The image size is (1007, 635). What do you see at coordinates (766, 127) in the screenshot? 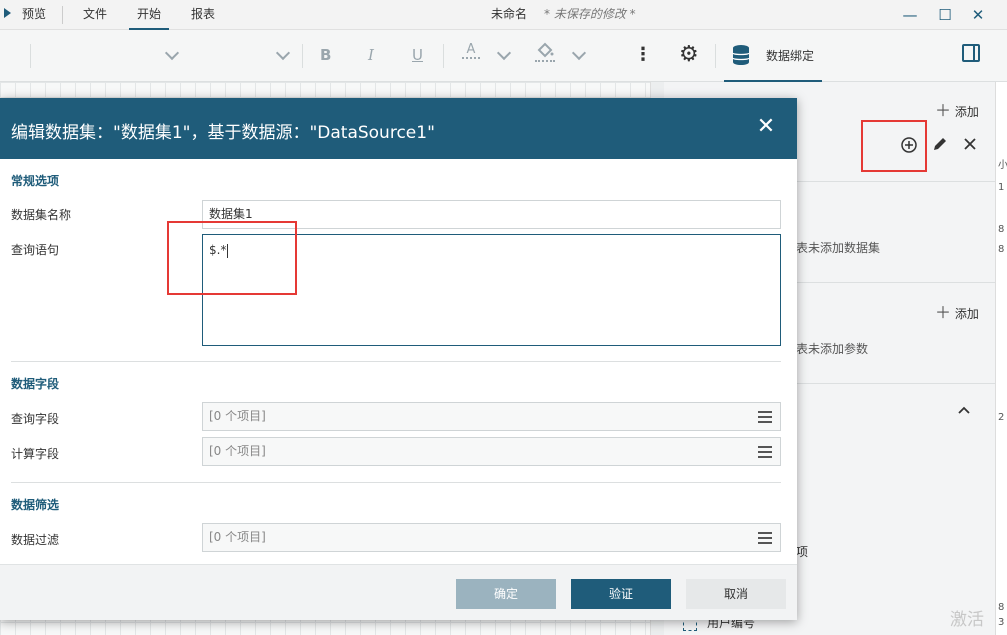
I see `close-icon: ✕` at bounding box center [766, 127].